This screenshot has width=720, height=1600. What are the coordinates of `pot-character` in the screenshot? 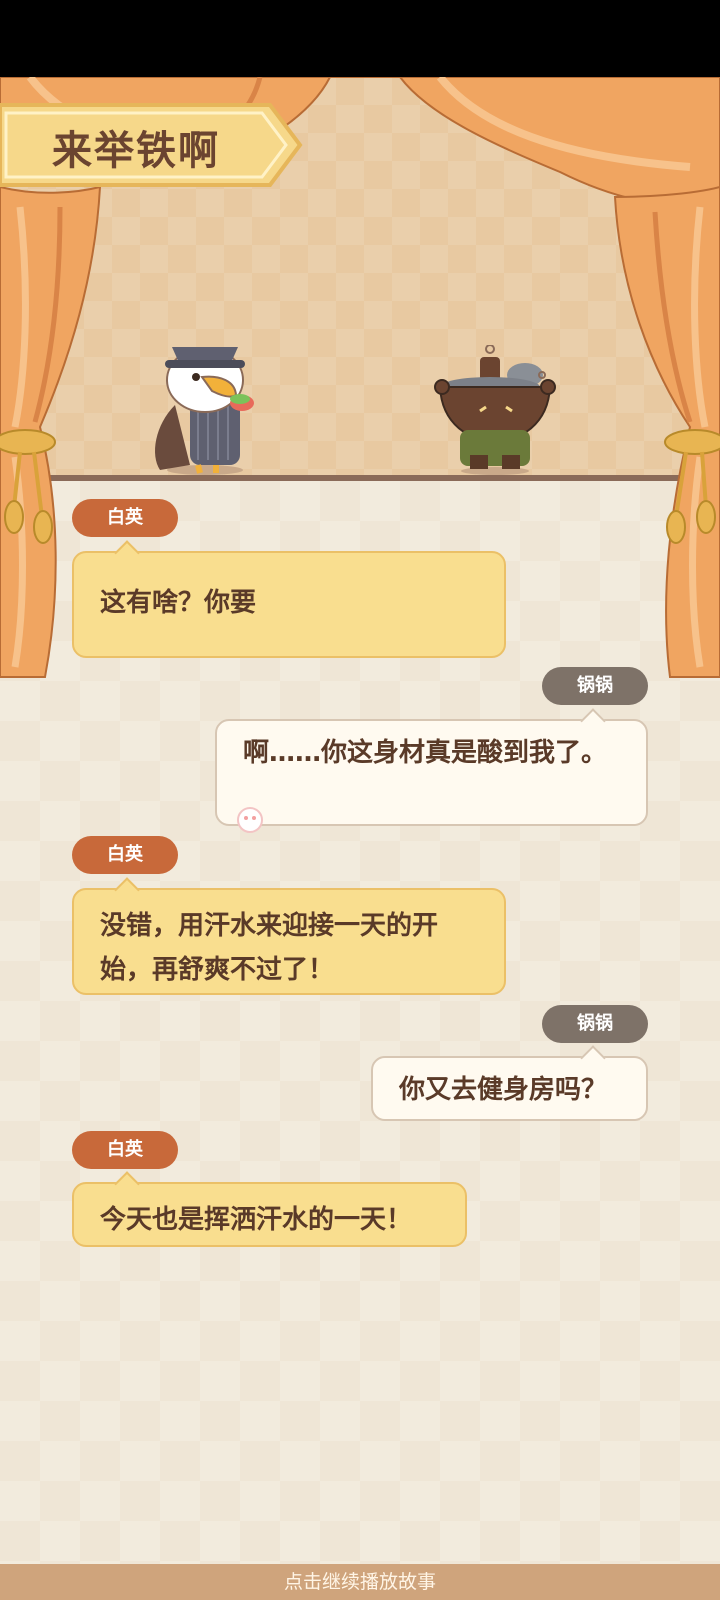 It's located at (495, 410).